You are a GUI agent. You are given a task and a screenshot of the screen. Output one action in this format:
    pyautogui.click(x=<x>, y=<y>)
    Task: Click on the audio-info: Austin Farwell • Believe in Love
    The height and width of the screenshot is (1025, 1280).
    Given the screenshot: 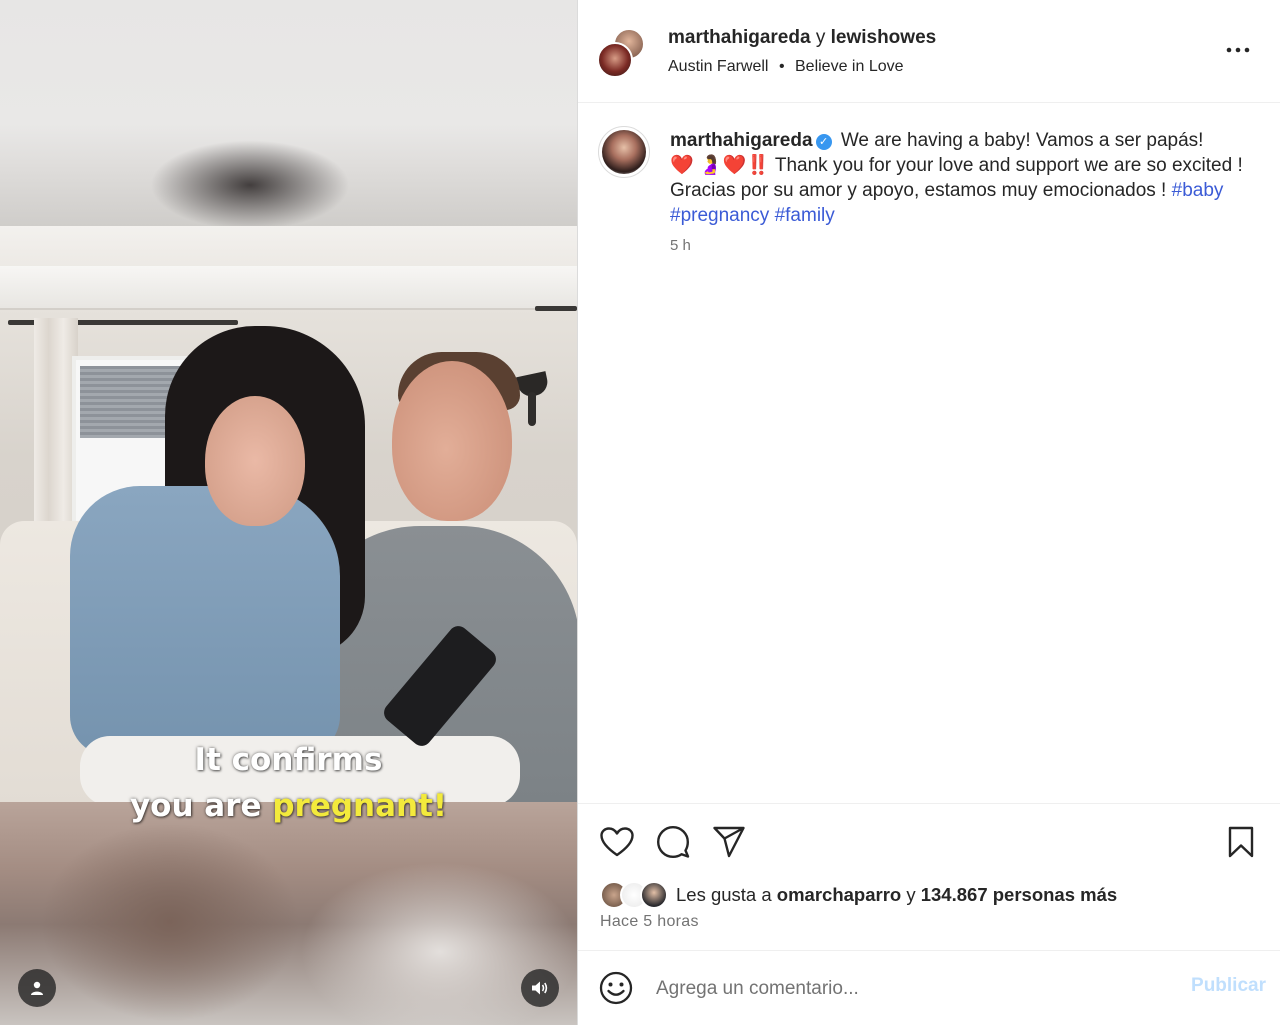 What is the action you would take?
    pyautogui.click(x=786, y=67)
    